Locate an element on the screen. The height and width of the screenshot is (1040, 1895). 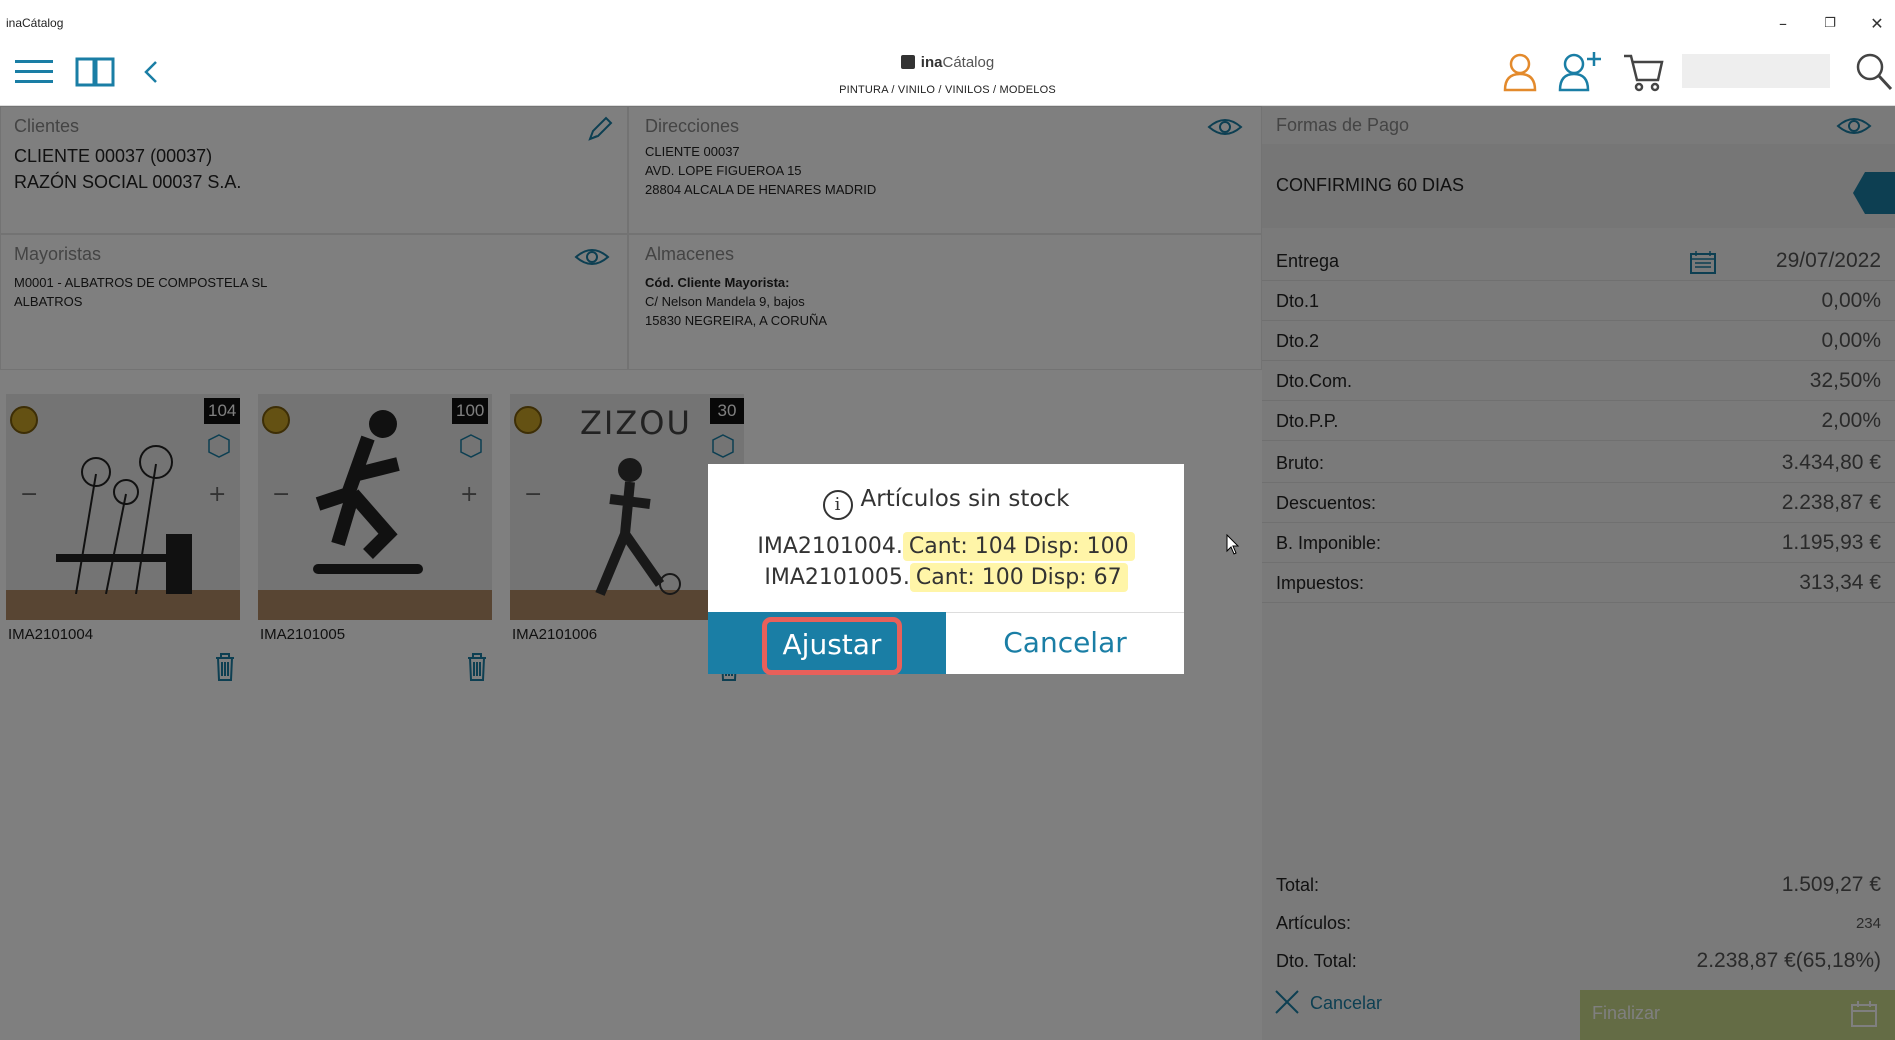
app-logo: inaCátalog is located at coordinates (947, 62).